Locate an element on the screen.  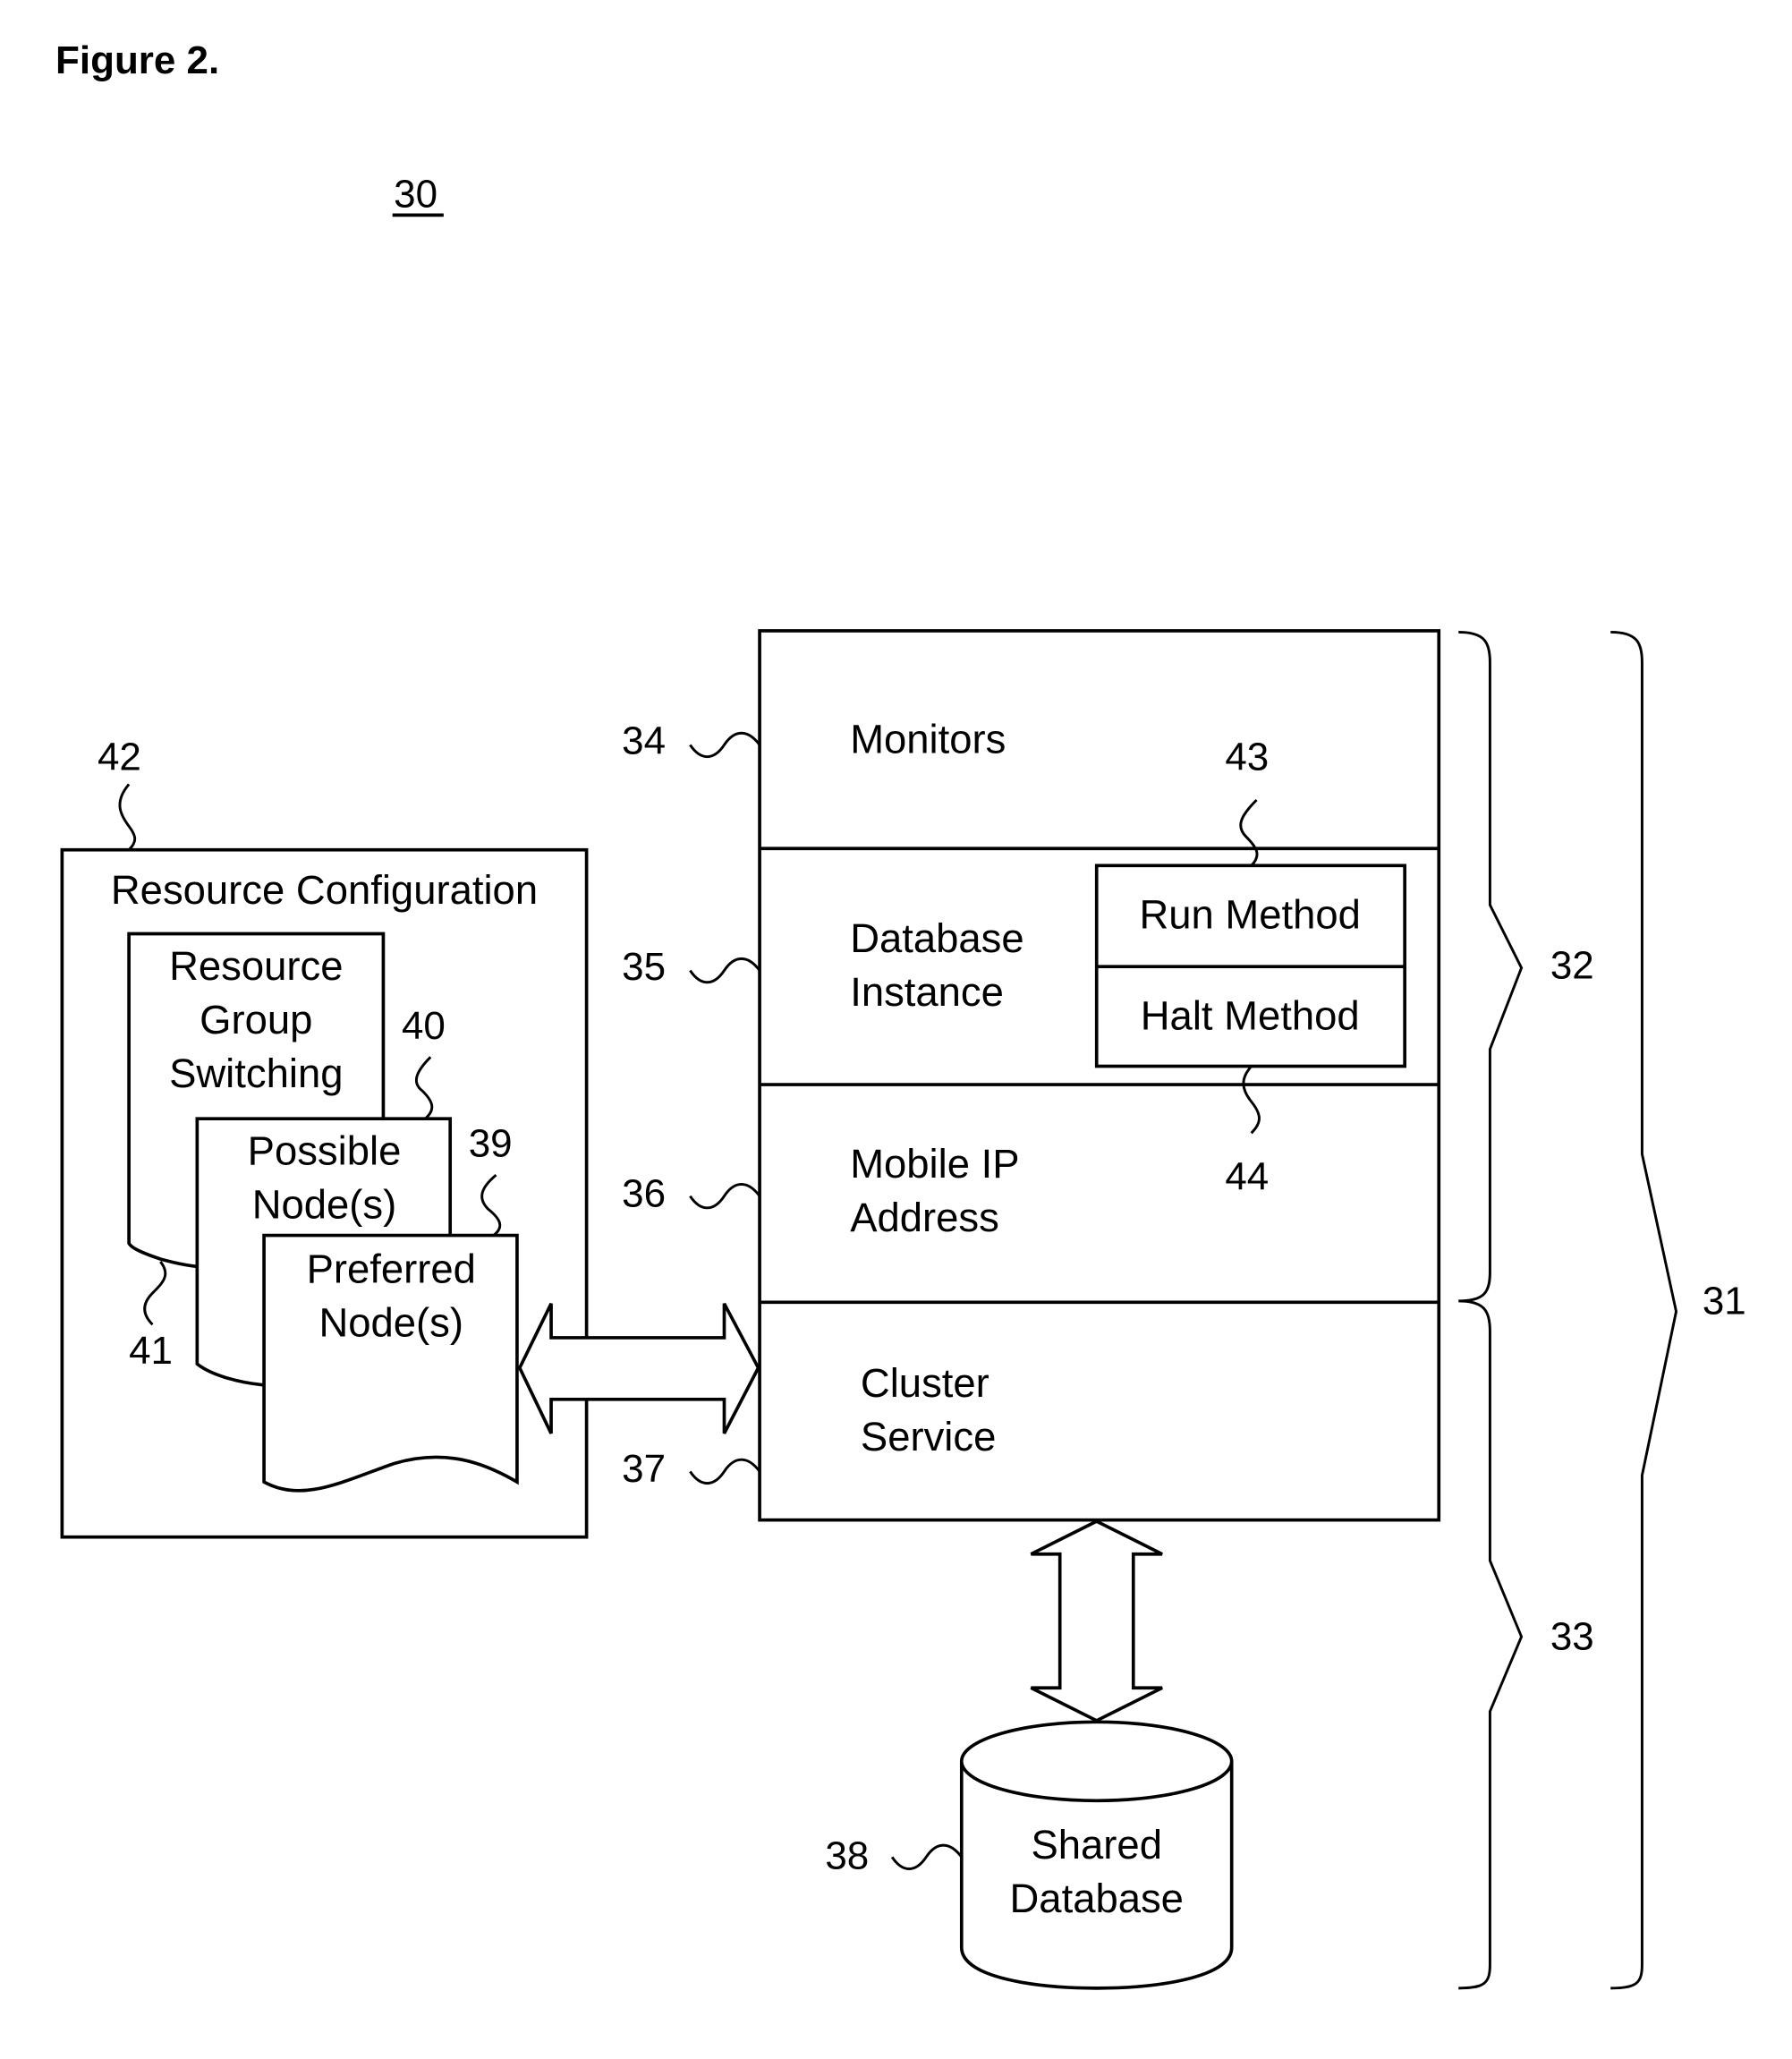
ref-31: 31 is located at coordinates (1724, 1301).